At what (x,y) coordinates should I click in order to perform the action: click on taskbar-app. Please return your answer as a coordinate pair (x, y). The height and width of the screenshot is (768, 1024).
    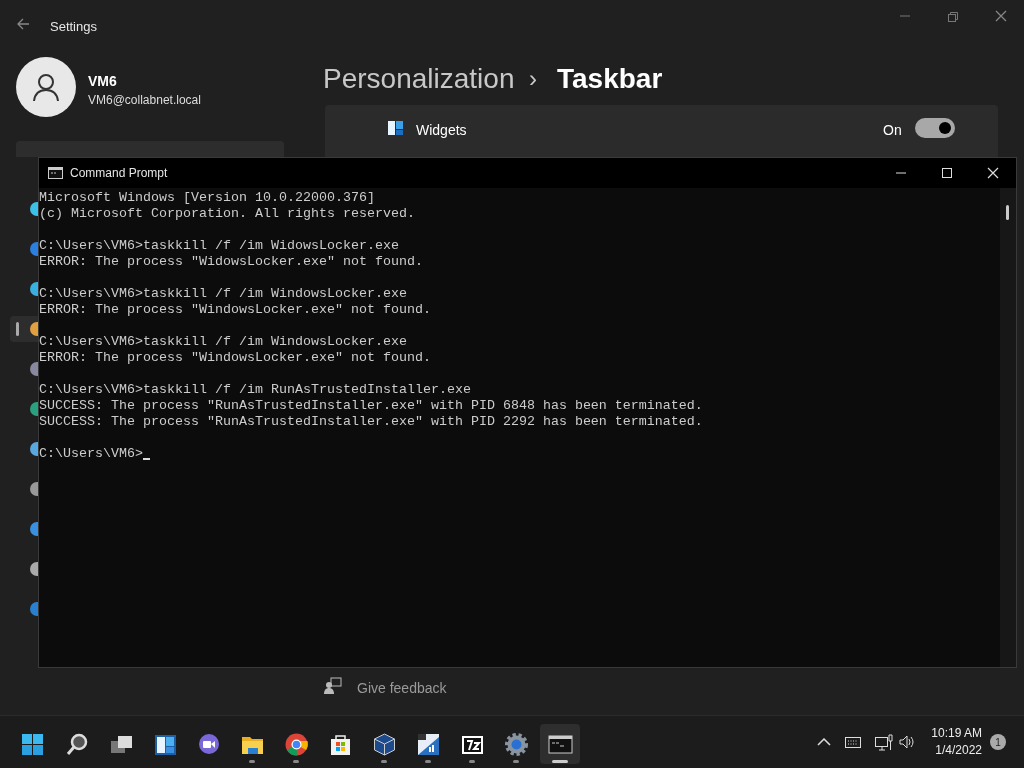
    Looking at the image, I should click on (560, 744).